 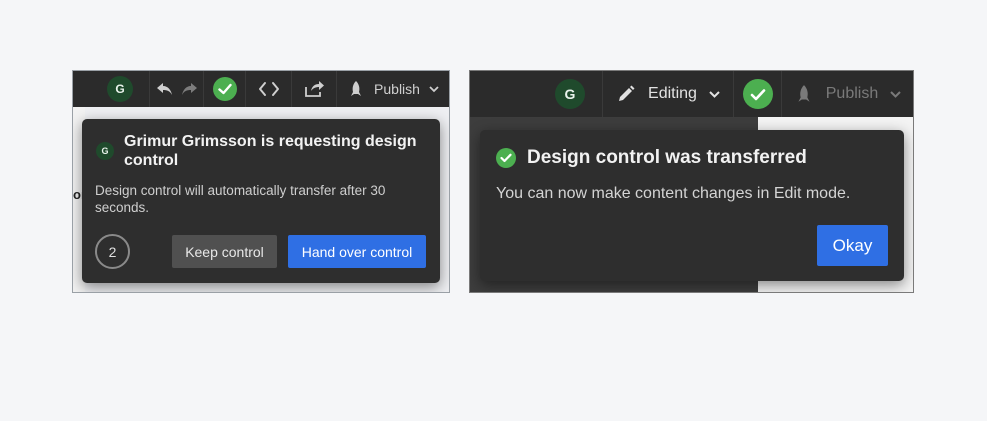 I want to click on pencil-icon, so click(x=627, y=93).